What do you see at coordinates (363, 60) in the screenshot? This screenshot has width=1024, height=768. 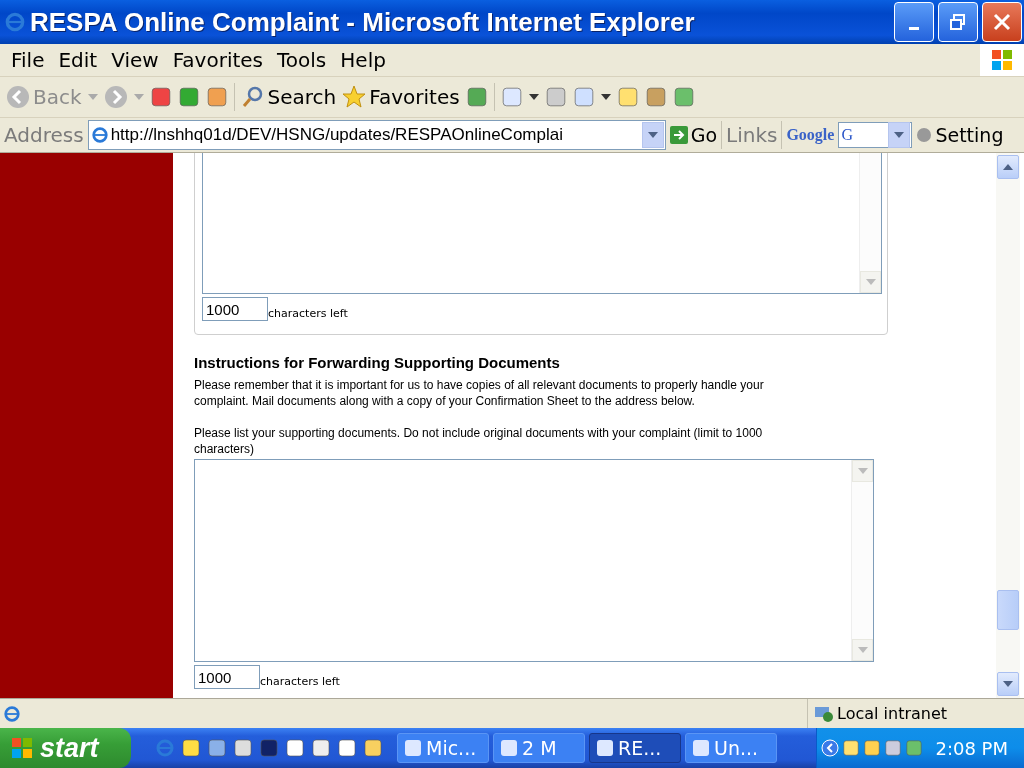 I see `menu-item: Help` at bounding box center [363, 60].